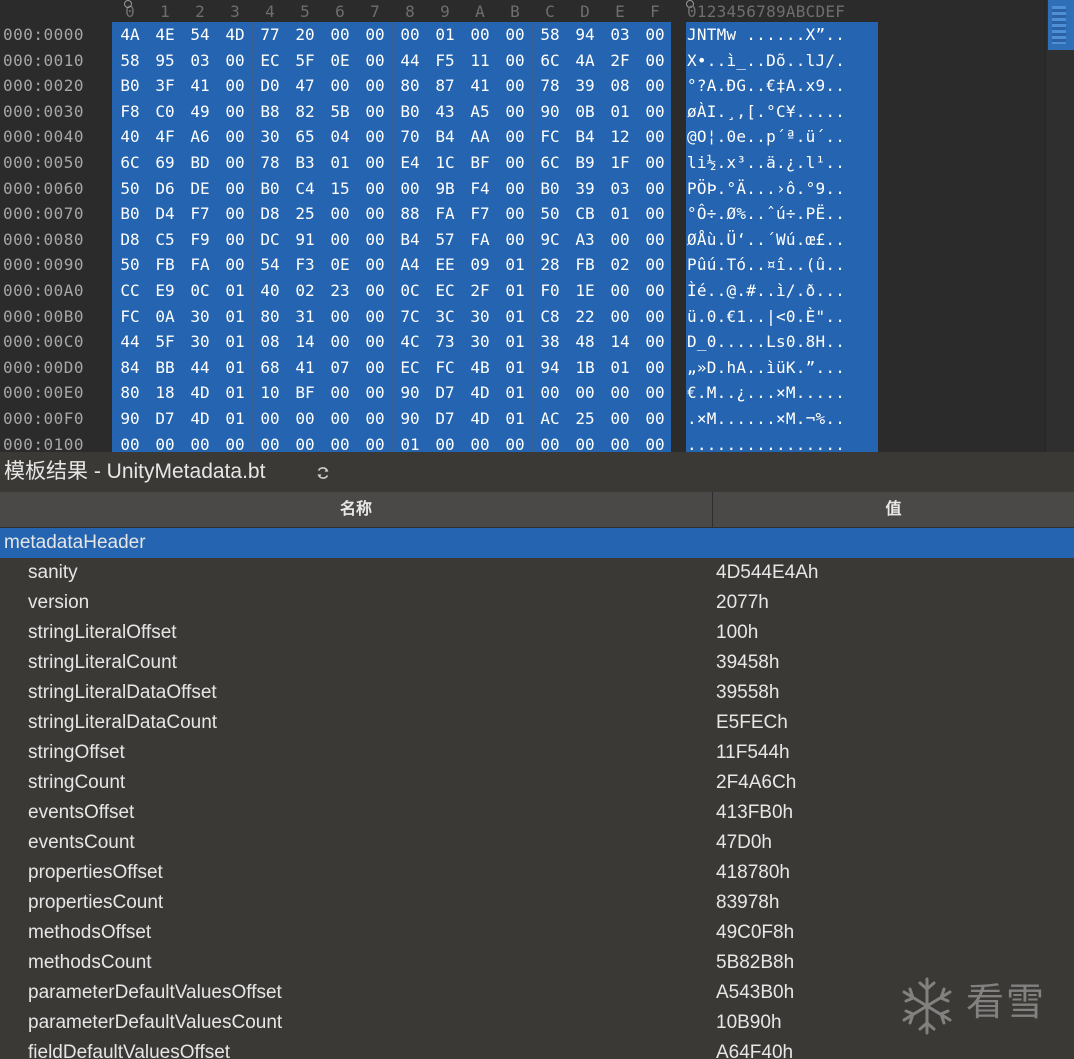  What do you see at coordinates (480, 189) in the screenshot?
I see `hex-byte: F4` at bounding box center [480, 189].